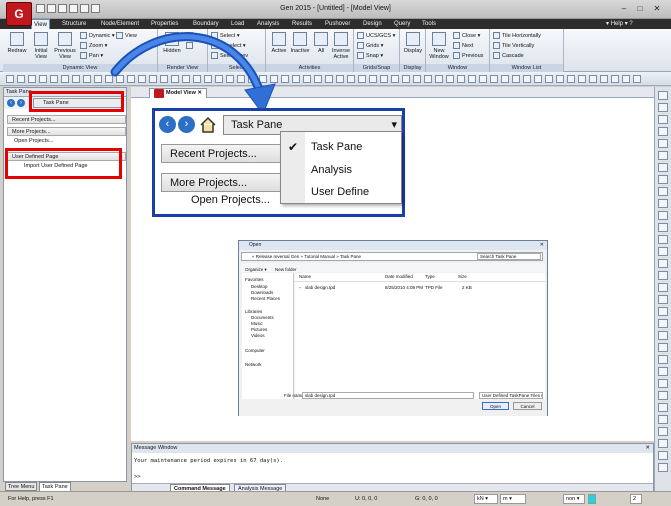 This screenshot has height=506, width=671. I want to click on length-unit-select: m ▾, so click(513, 499).